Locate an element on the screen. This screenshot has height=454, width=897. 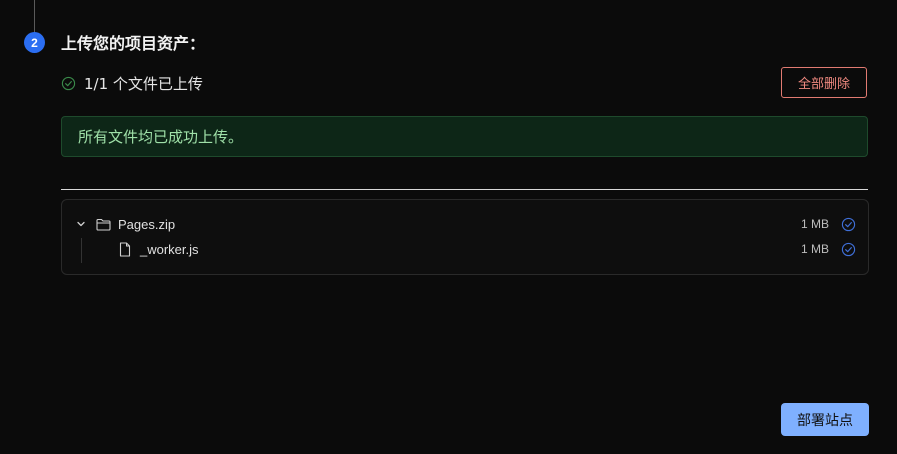
upload-status: 1/1 个文件已上传 is located at coordinates (132, 83).